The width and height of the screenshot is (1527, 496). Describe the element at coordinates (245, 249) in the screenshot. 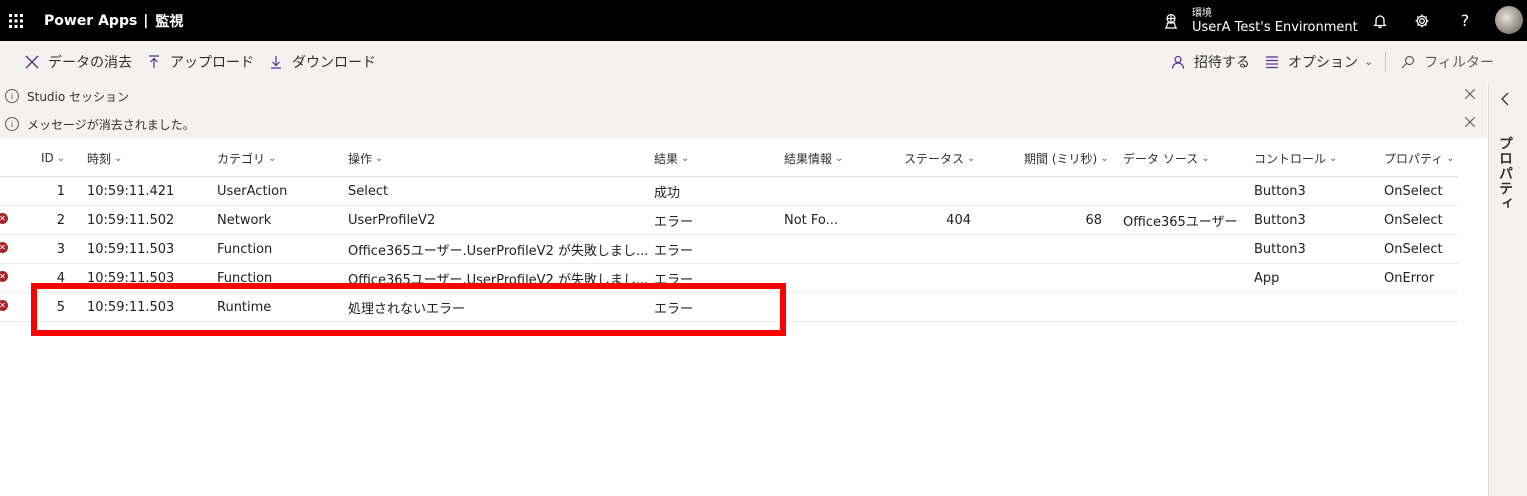

I see `cell-category: Function` at that location.